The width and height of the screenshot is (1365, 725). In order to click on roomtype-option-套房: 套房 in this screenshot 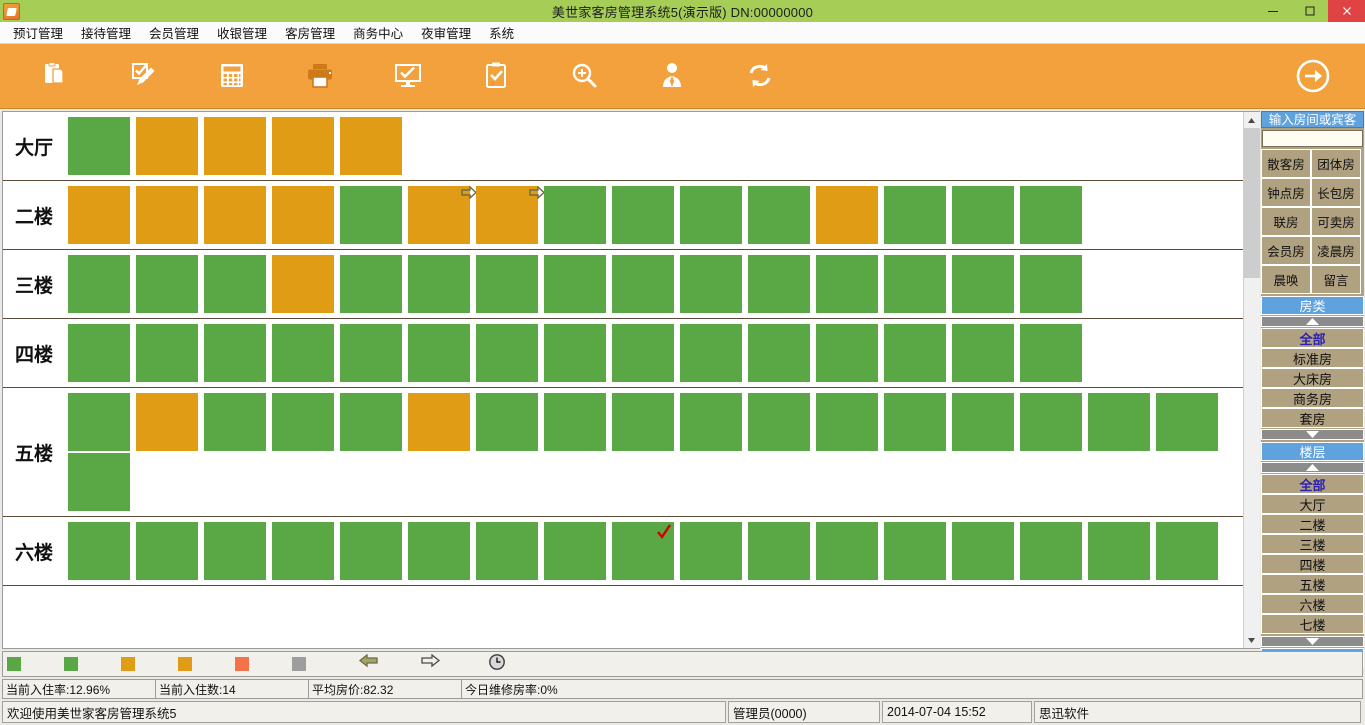, I will do `click(1312, 418)`.